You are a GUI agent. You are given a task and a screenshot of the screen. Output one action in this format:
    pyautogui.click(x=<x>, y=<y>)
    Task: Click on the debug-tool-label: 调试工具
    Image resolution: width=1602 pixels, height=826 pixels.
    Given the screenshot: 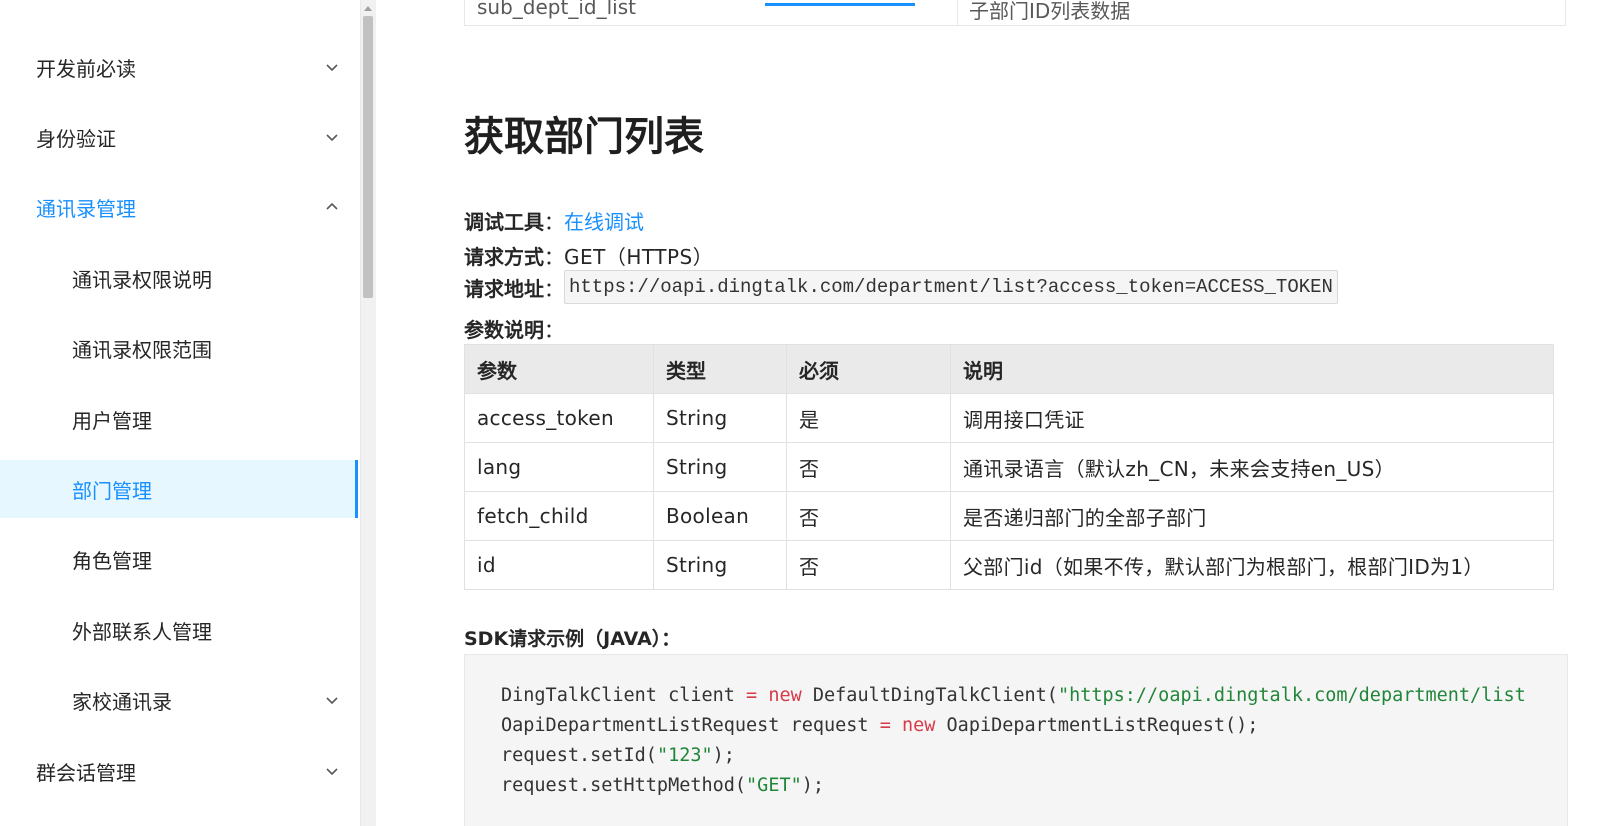 What is the action you would take?
    pyautogui.click(x=504, y=222)
    